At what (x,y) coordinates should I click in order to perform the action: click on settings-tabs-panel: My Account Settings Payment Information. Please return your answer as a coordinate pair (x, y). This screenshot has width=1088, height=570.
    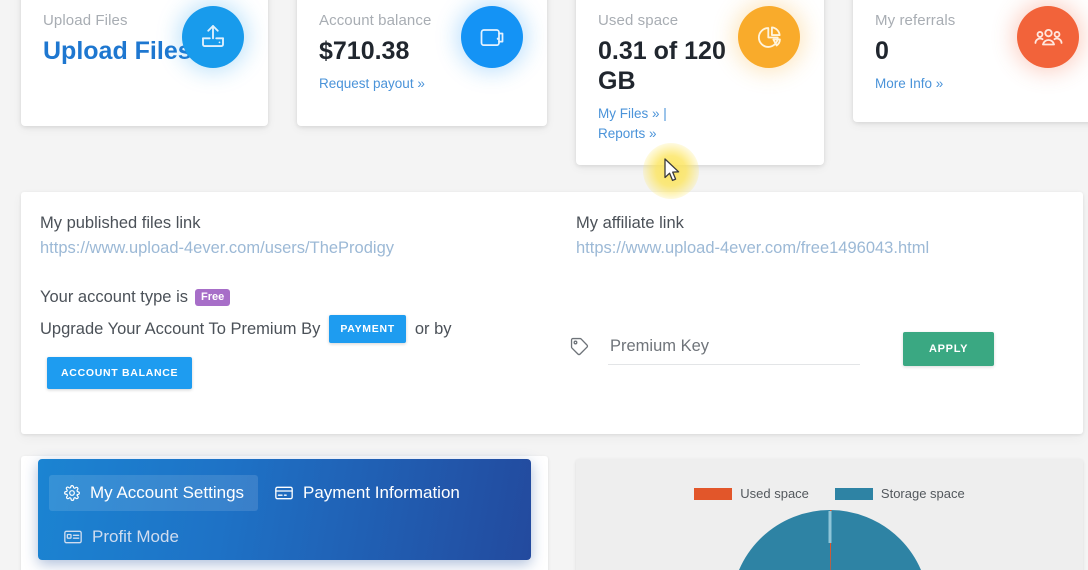
    Looking at the image, I should click on (284, 509).